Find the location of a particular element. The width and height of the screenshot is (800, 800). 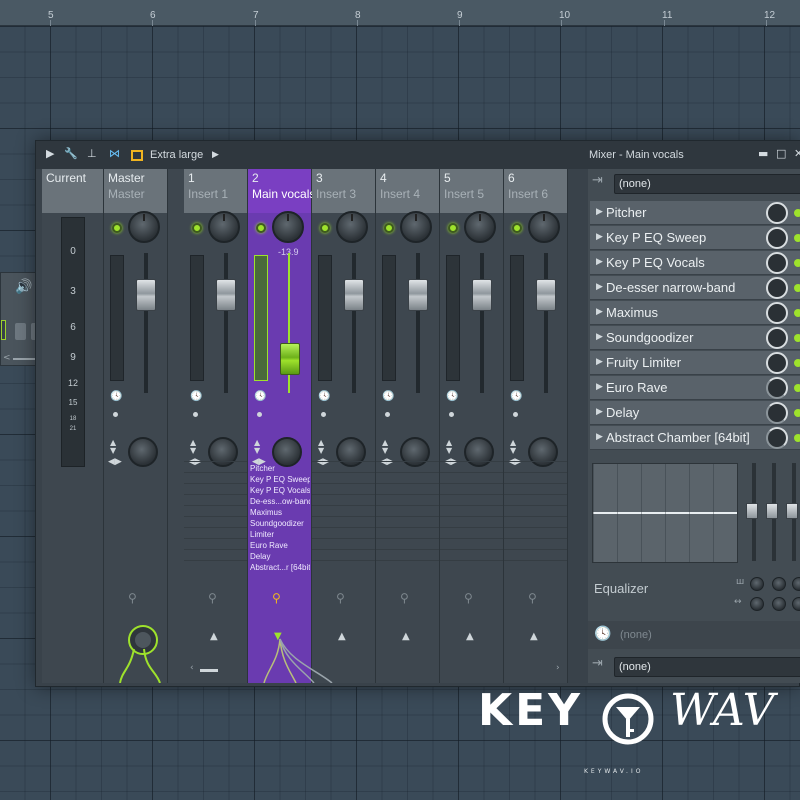

fx-slot-3: ▶ Key P EQ Vocals is located at coordinates (695, 263).